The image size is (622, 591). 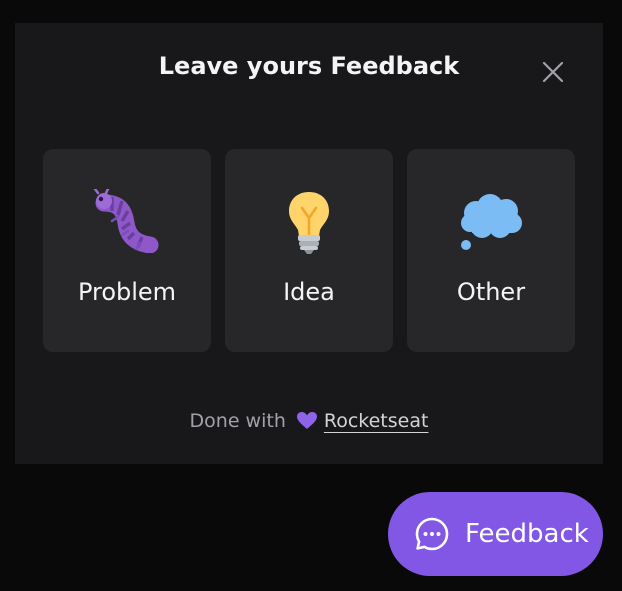 I want to click on purple-heart-icon, so click(x=306, y=420).